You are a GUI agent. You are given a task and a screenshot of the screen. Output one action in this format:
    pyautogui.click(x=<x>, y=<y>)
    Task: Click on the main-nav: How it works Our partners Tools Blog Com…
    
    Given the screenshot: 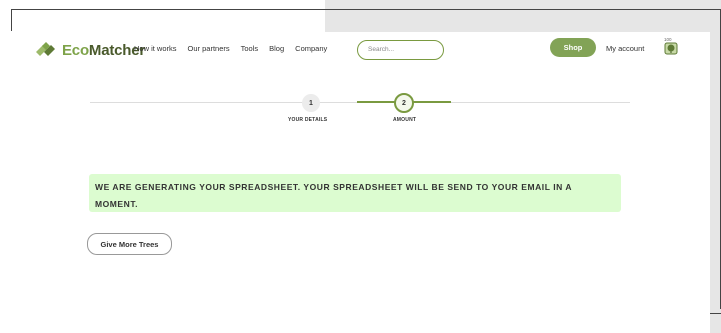 What is the action you would take?
    pyautogui.click(x=236, y=48)
    